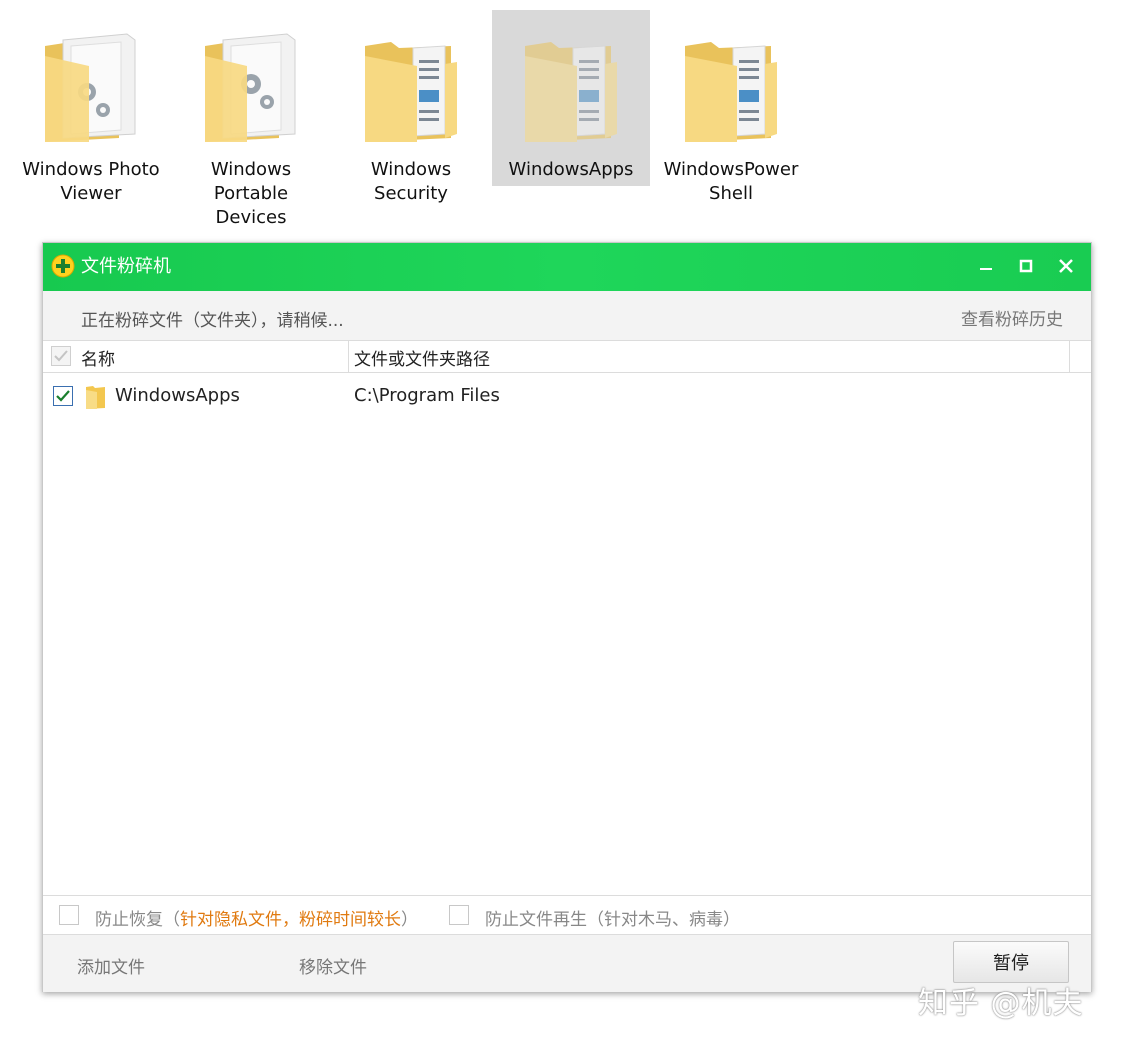 The height and width of the screenshot is (1044, 1122). What do you see at coordinates (290, 920) in the screenshot?
I see `prevent-recovery-note: 针对隐私文件，粉碎时间较长` at bounding box center [290, 920].